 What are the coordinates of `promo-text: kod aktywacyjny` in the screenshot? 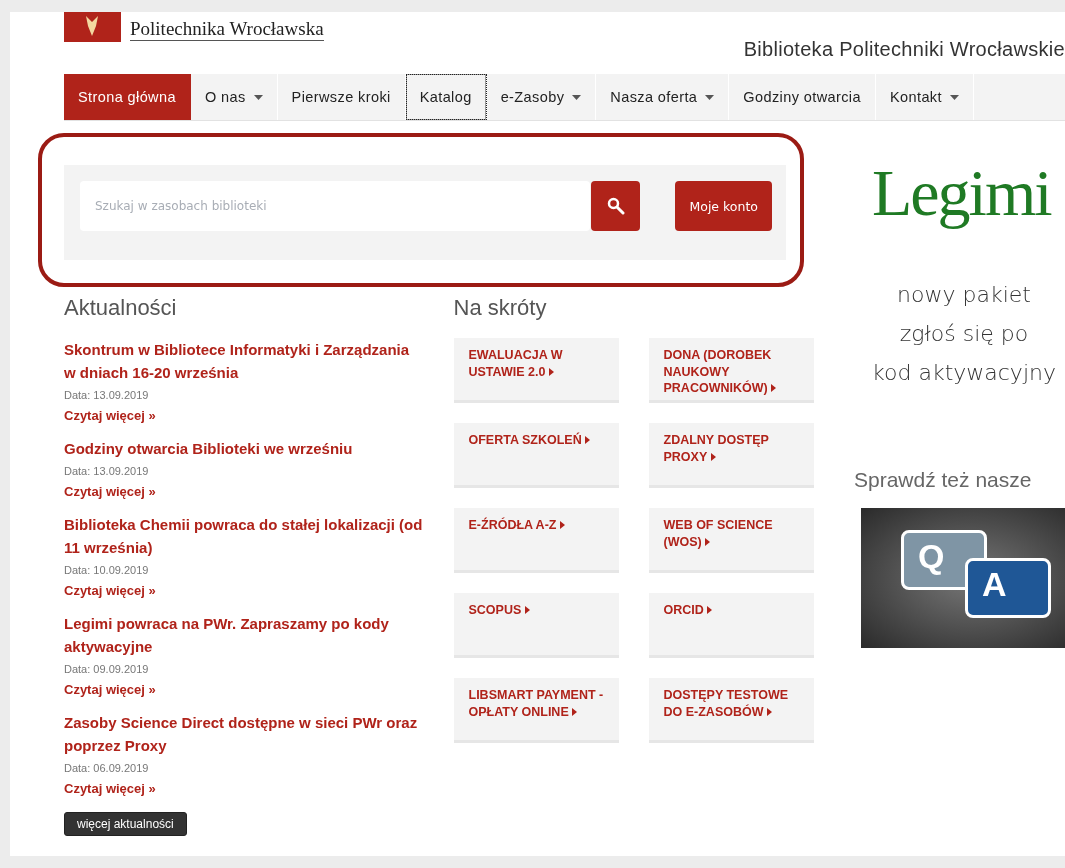 It's located at (964, 373).